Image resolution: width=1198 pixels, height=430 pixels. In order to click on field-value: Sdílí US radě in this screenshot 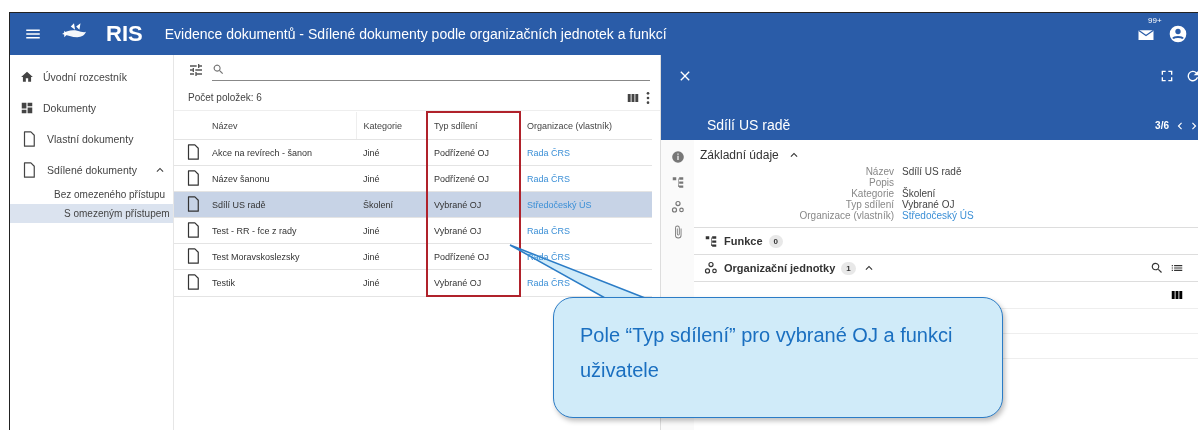, I will do `click(932, 171)`.